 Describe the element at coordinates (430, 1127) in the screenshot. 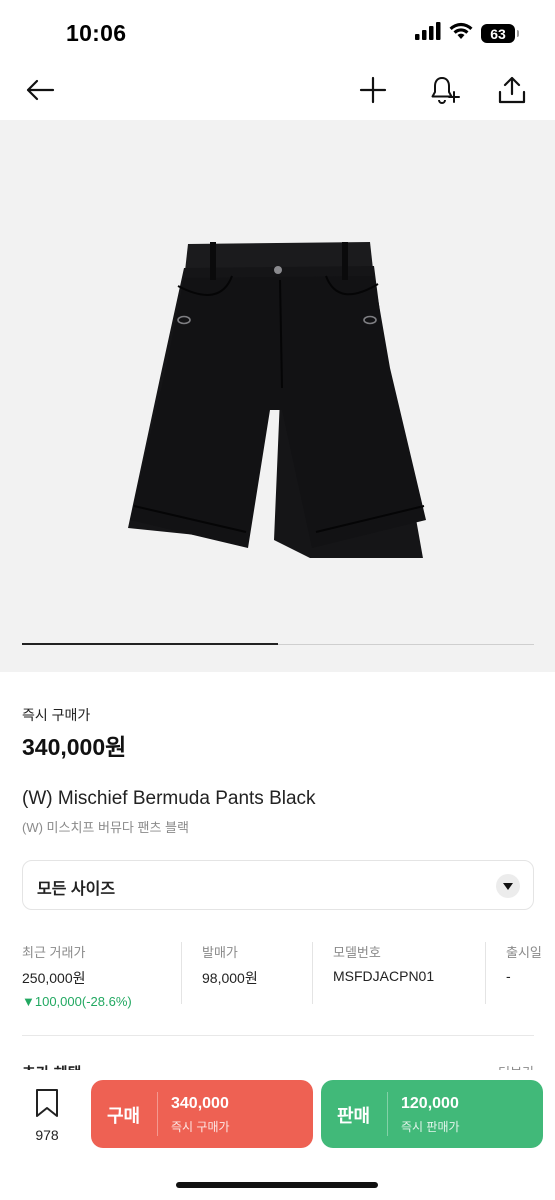

I see `sell-sub-label: 즉시 판매가` at that location.